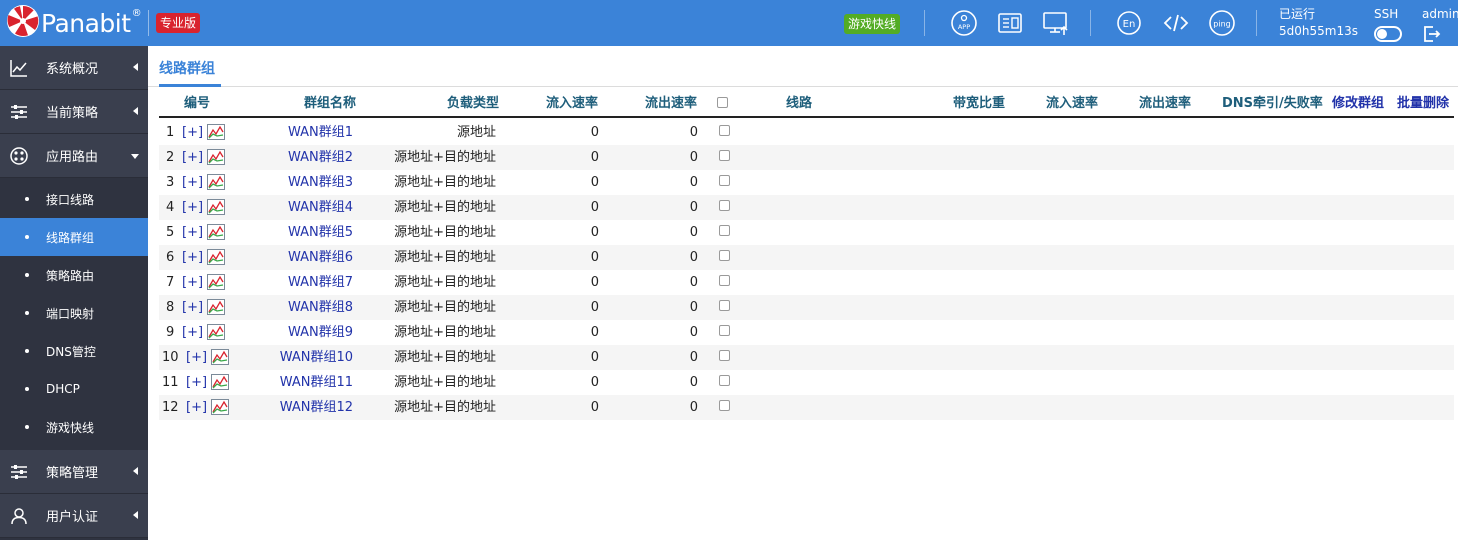 The width and height of the screenshot is (1458, 540). I want to click on sidebar-item-current-policy: 当前策略, so click(74, 112).